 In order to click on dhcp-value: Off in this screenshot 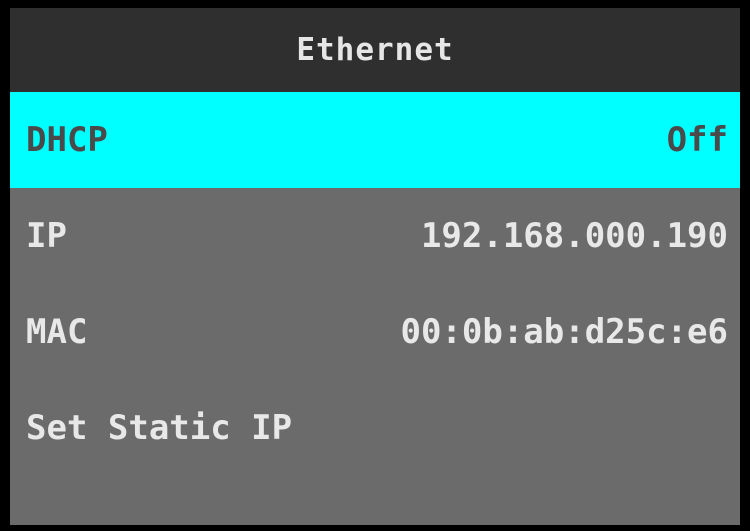, I will do `click(697, 140)`.